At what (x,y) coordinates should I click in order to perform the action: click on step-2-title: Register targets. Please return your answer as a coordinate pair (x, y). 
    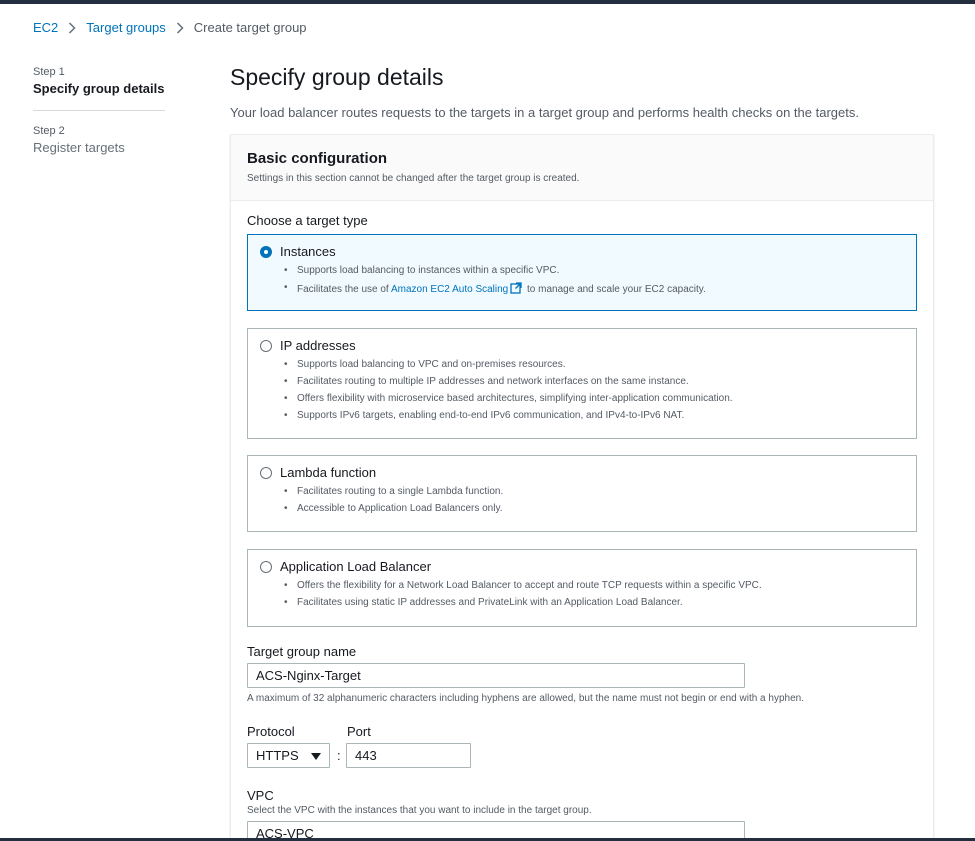
    Looking at the image, I should click on (99, 147).